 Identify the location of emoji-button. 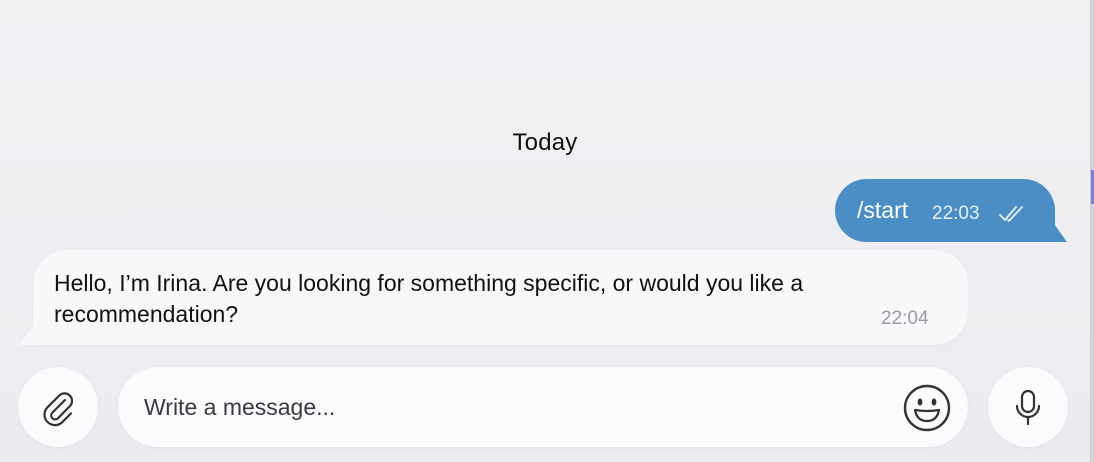
(927, 408).